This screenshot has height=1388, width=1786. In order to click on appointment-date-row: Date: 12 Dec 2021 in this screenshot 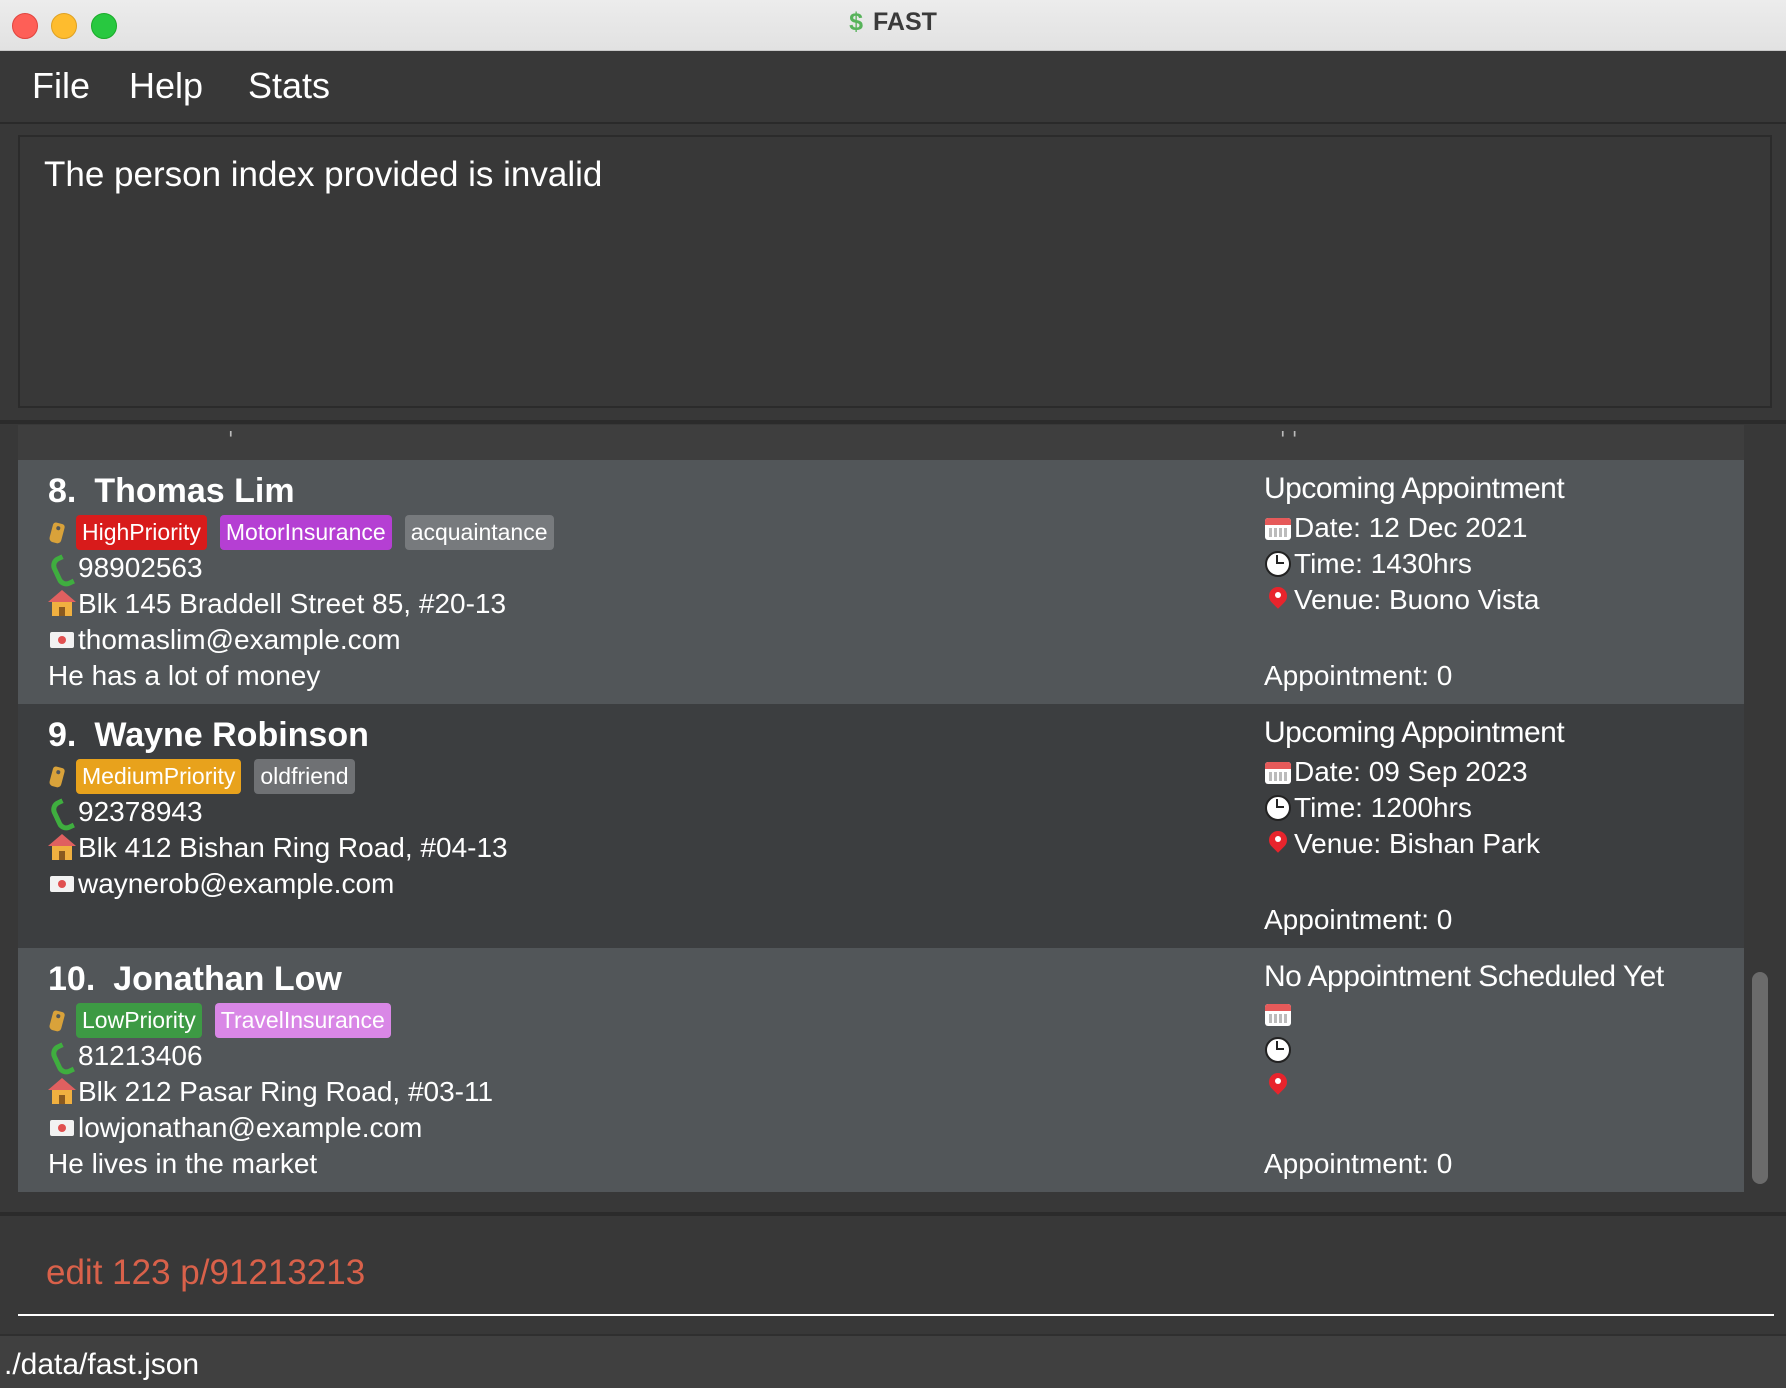, I will do `click(1396, 528)`.